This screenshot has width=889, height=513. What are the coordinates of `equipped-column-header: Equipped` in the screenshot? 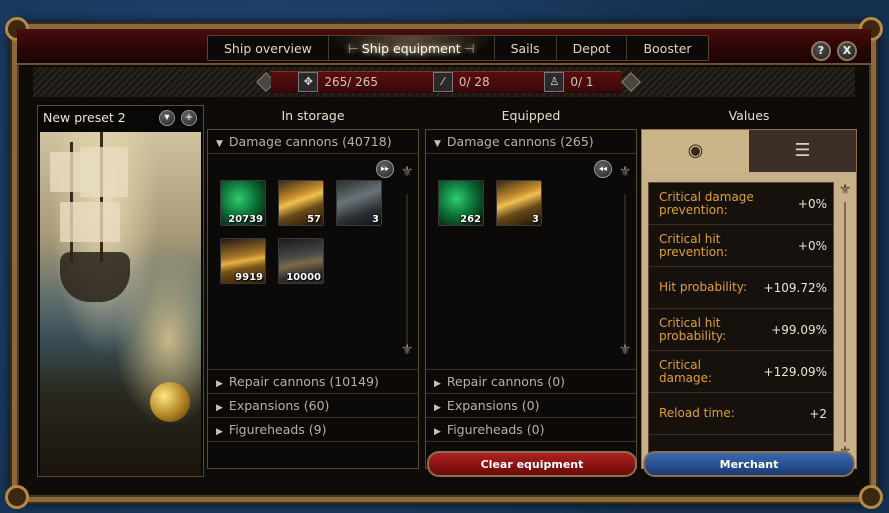 It's located at (531, 115).